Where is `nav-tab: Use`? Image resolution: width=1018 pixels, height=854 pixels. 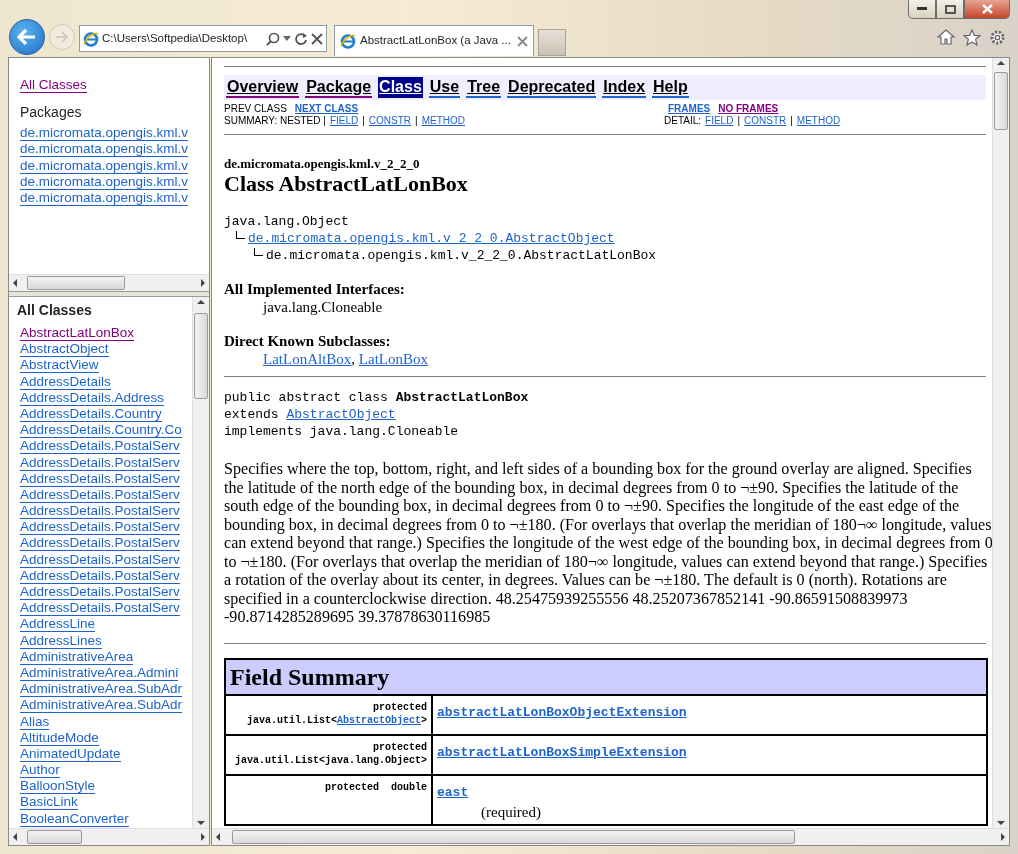
nav-tab: Use is located at coordinates (444, 87).